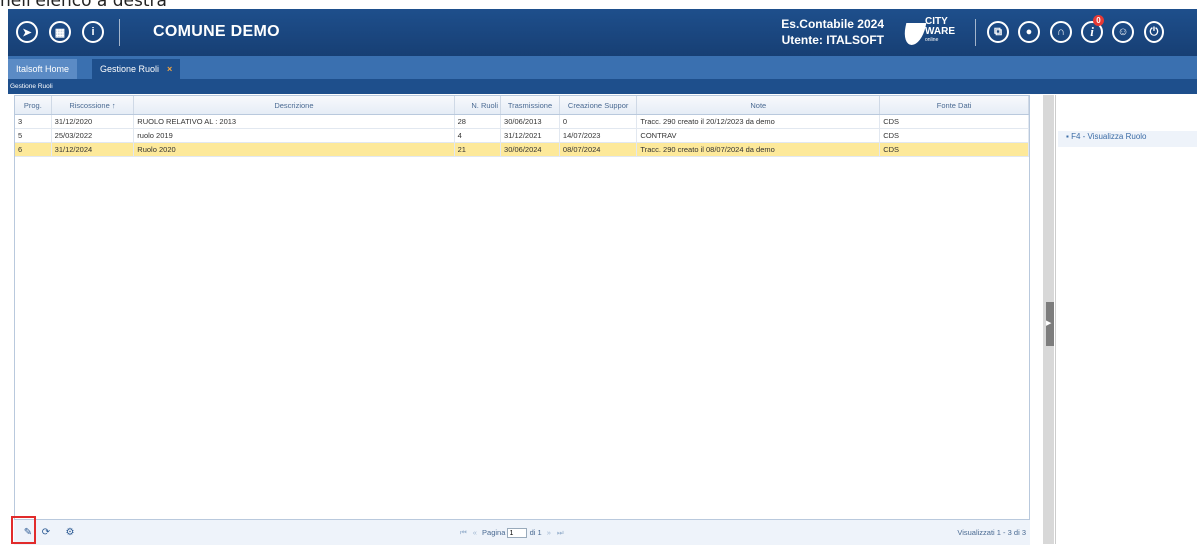 The width and height of the screenshot is (1197, 545). What do you see at coordinates (463, 532) in the screenshot?
I see `first-page-icon: ⏮` at bounding box center [463, 532].